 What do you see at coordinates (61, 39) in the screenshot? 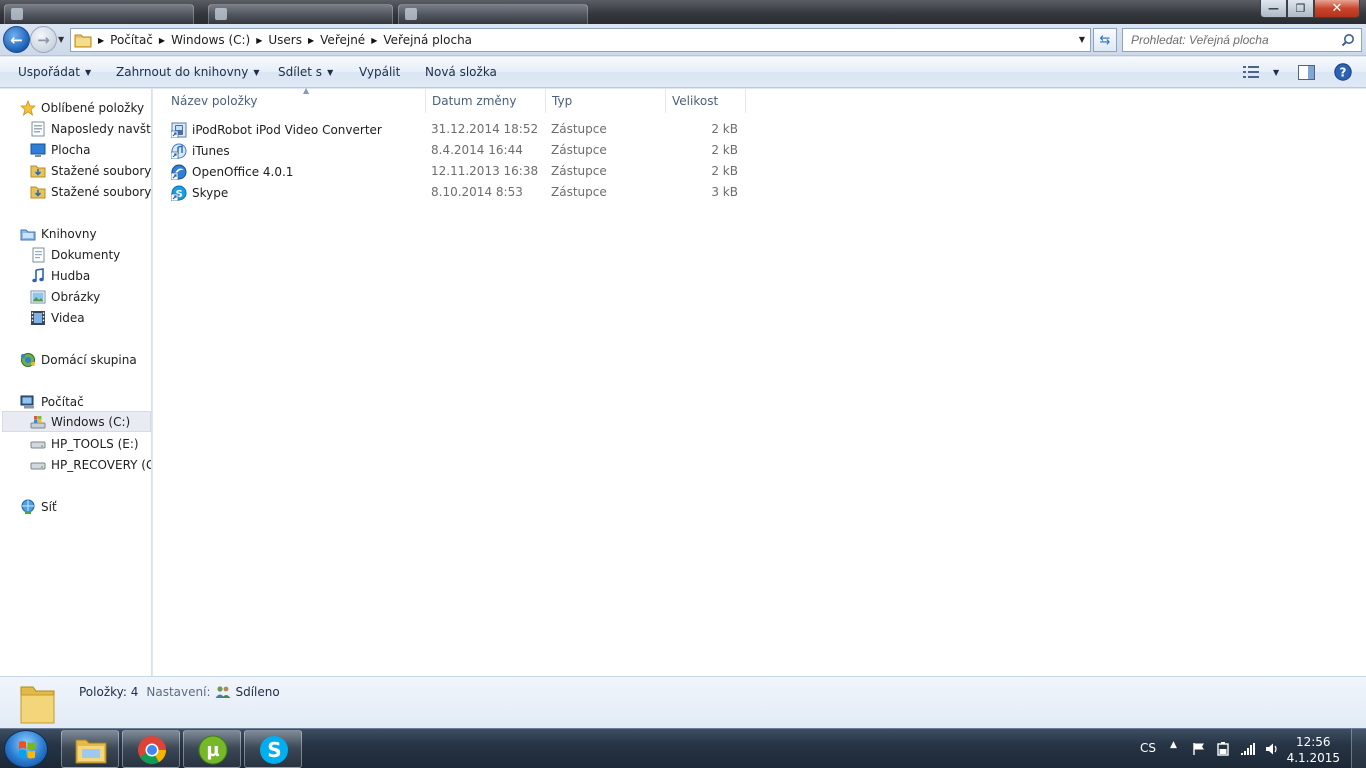
I see `recent-pages-dropdown: ▼` at bounding box center [61, 39].